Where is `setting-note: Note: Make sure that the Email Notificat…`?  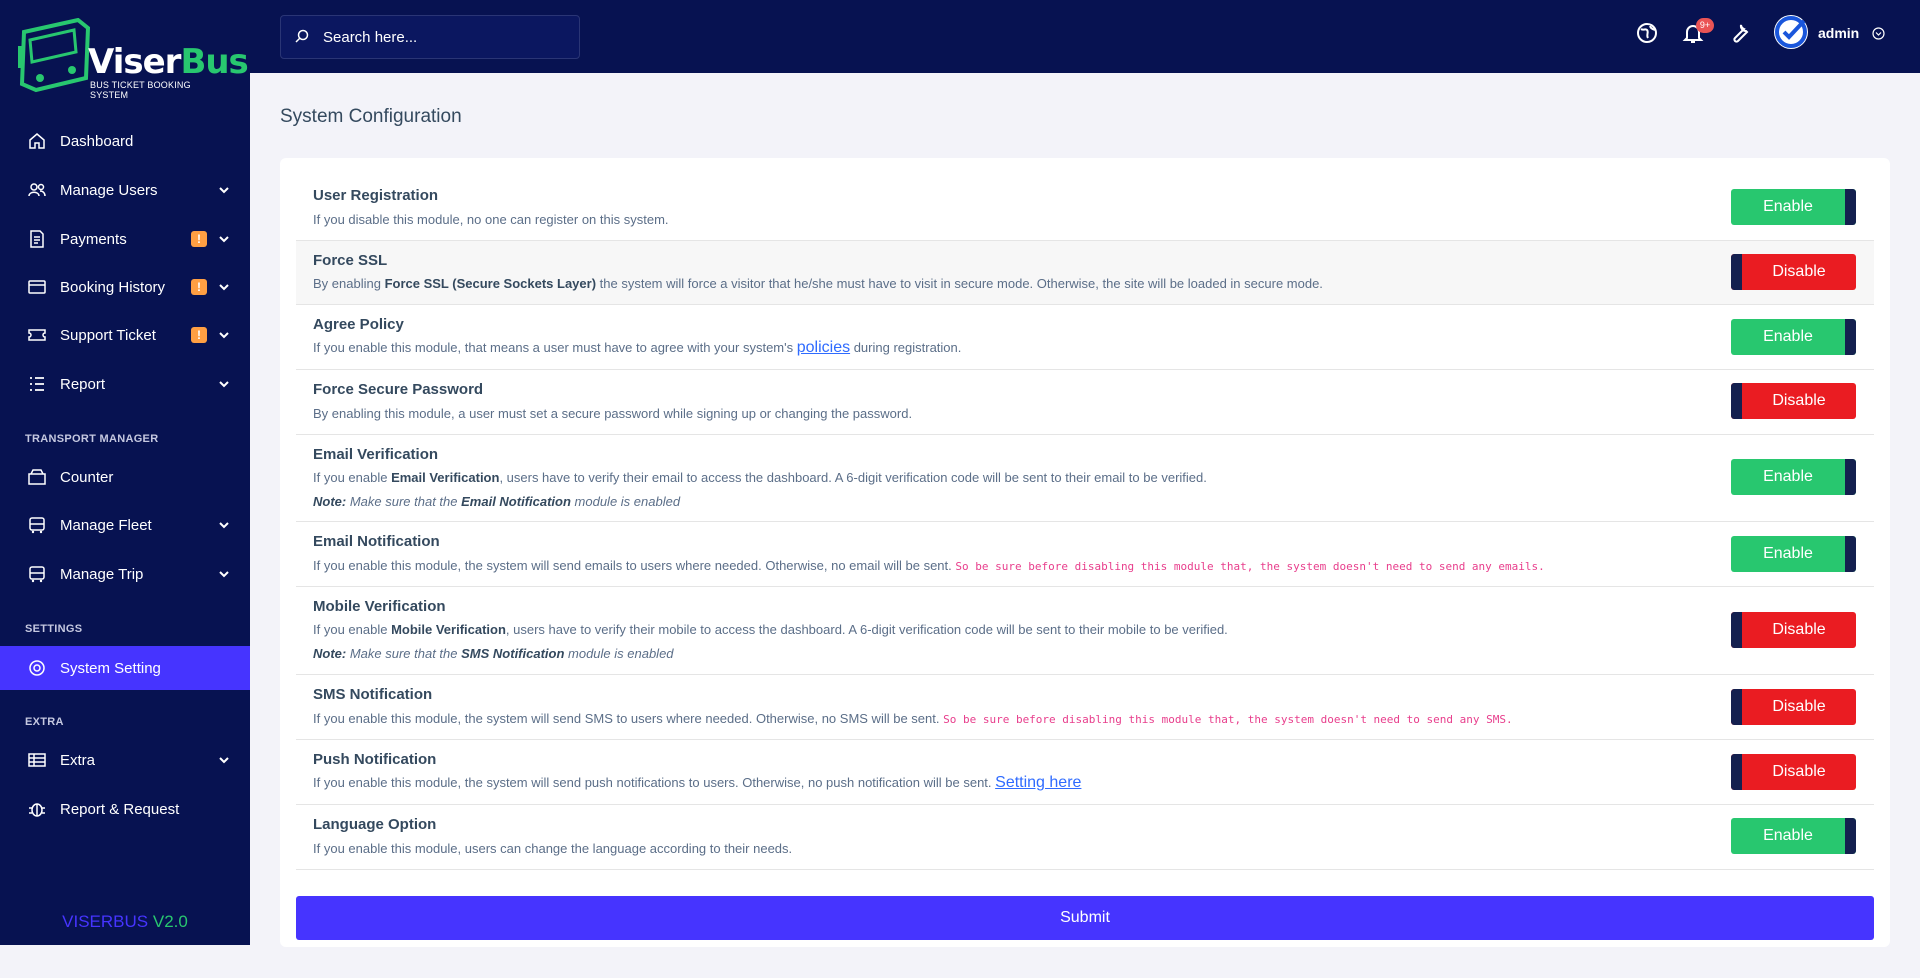 setting-note: Note: Make sure that the Email Notificat… is located at coordinates (497, 501).